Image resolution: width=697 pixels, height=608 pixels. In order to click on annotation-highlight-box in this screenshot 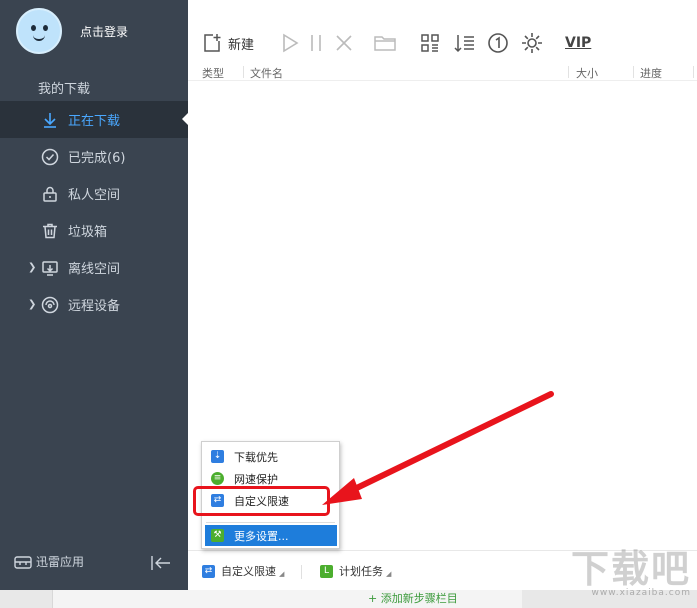, I will do `click(261, 501)`.